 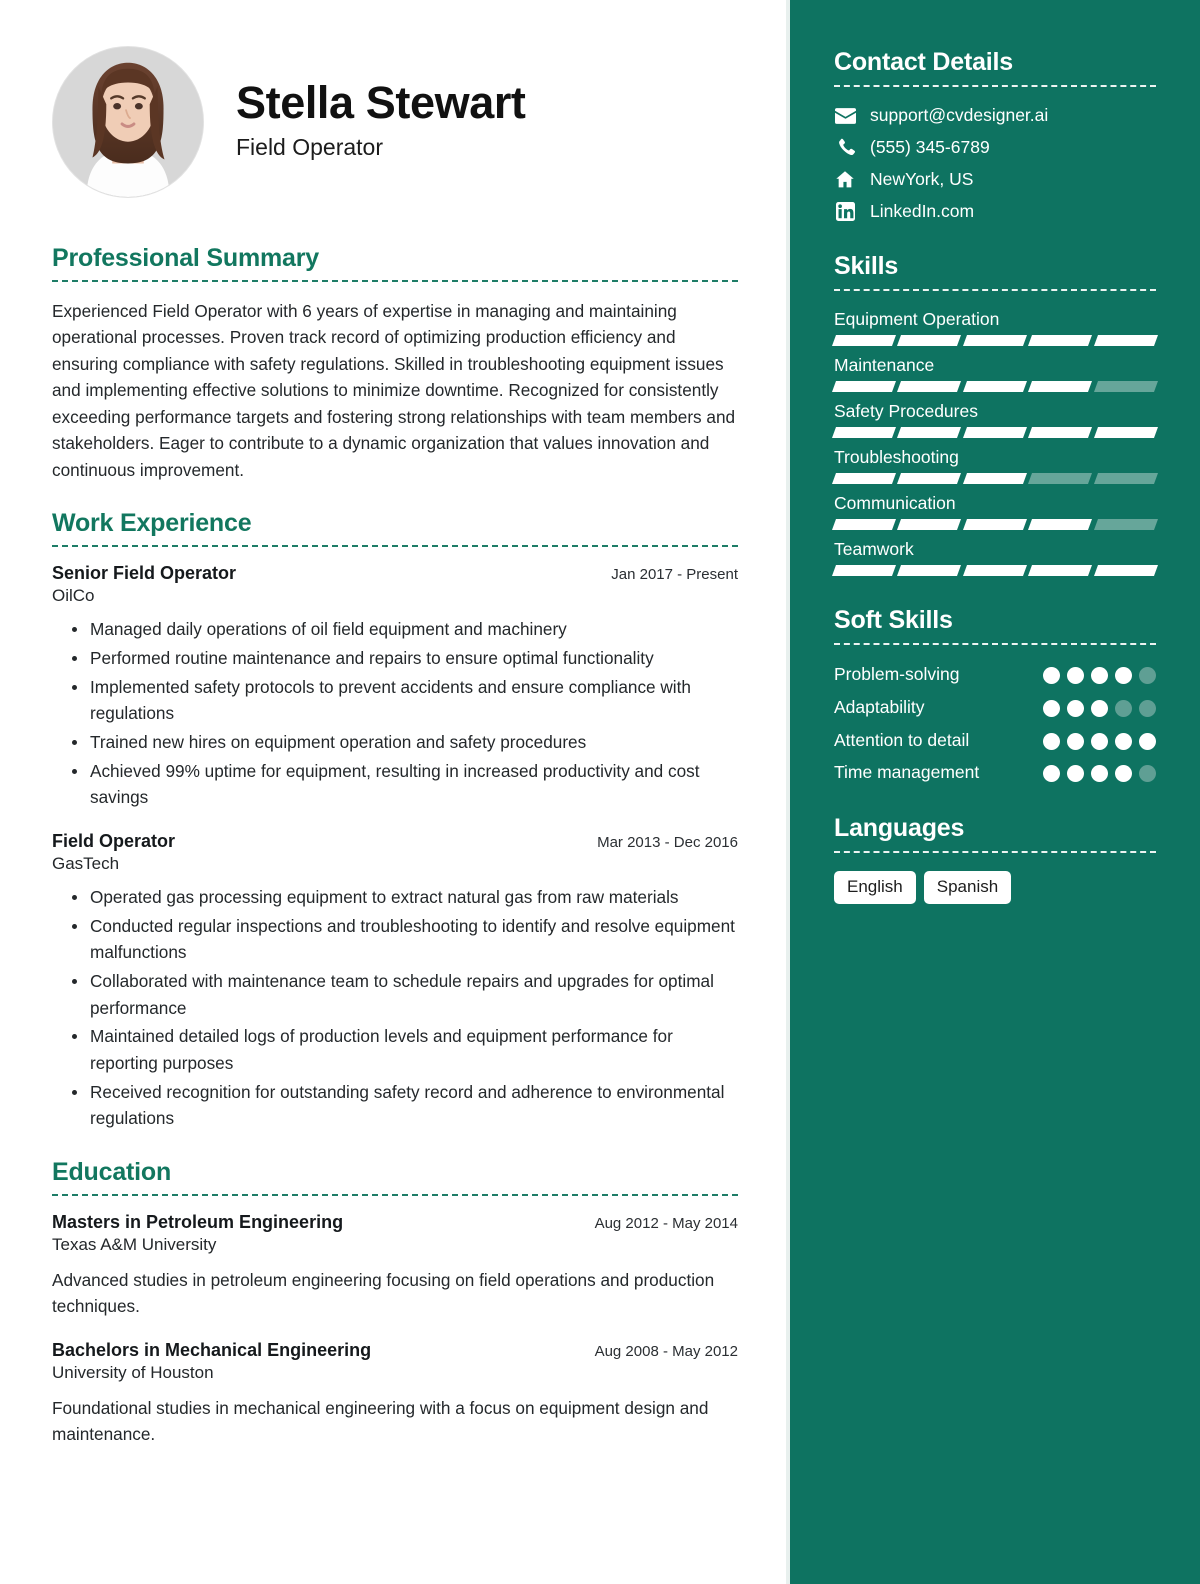 I want to click on contact-value: (555) 345-6789, so click(x=930, y=147).